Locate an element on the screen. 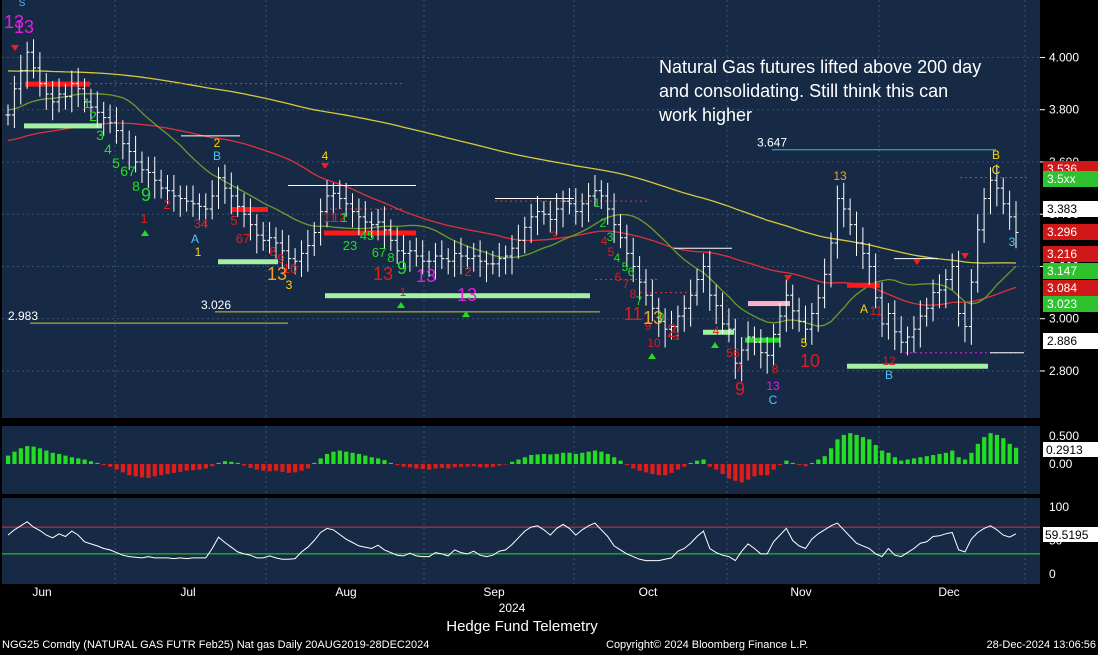  demark-count: 67 is located at coordinates (243, 238).